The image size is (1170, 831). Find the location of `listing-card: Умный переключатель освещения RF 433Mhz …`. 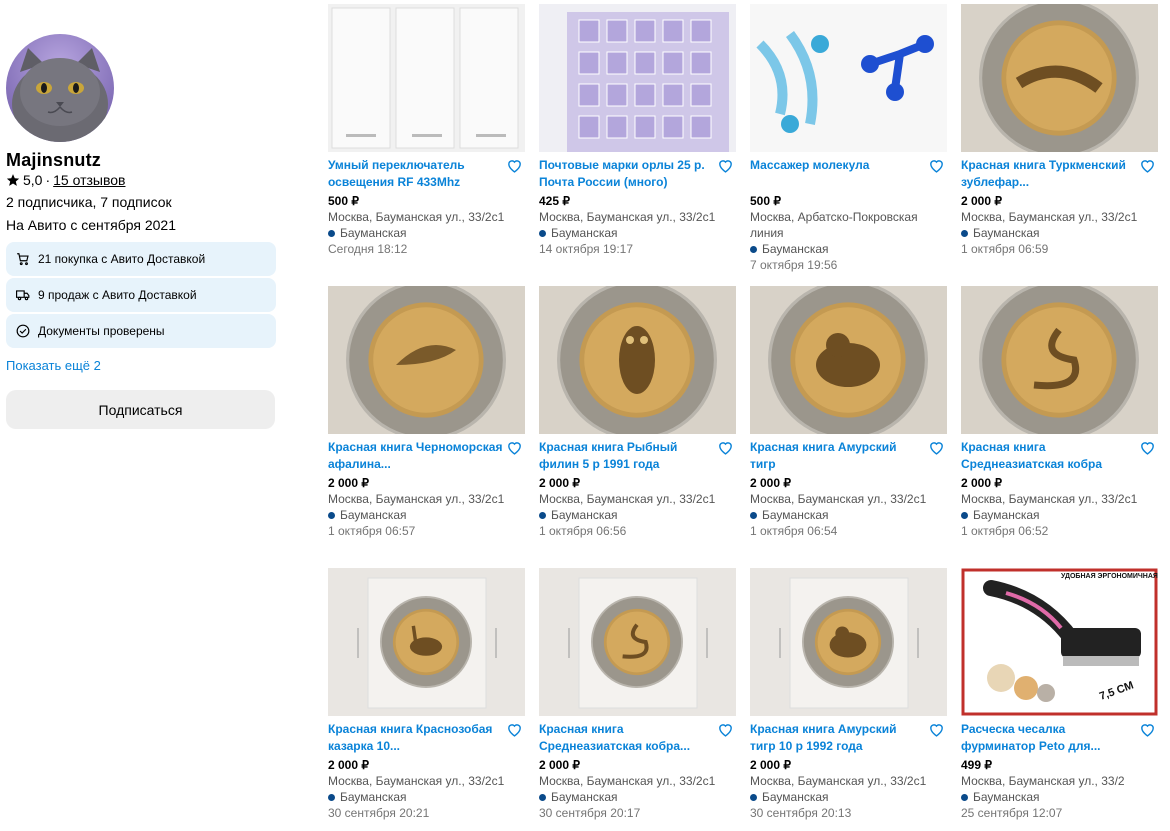

listing-card: Умный переключатель освещения RF 433Mhz … is located at coordinates (426, 135).